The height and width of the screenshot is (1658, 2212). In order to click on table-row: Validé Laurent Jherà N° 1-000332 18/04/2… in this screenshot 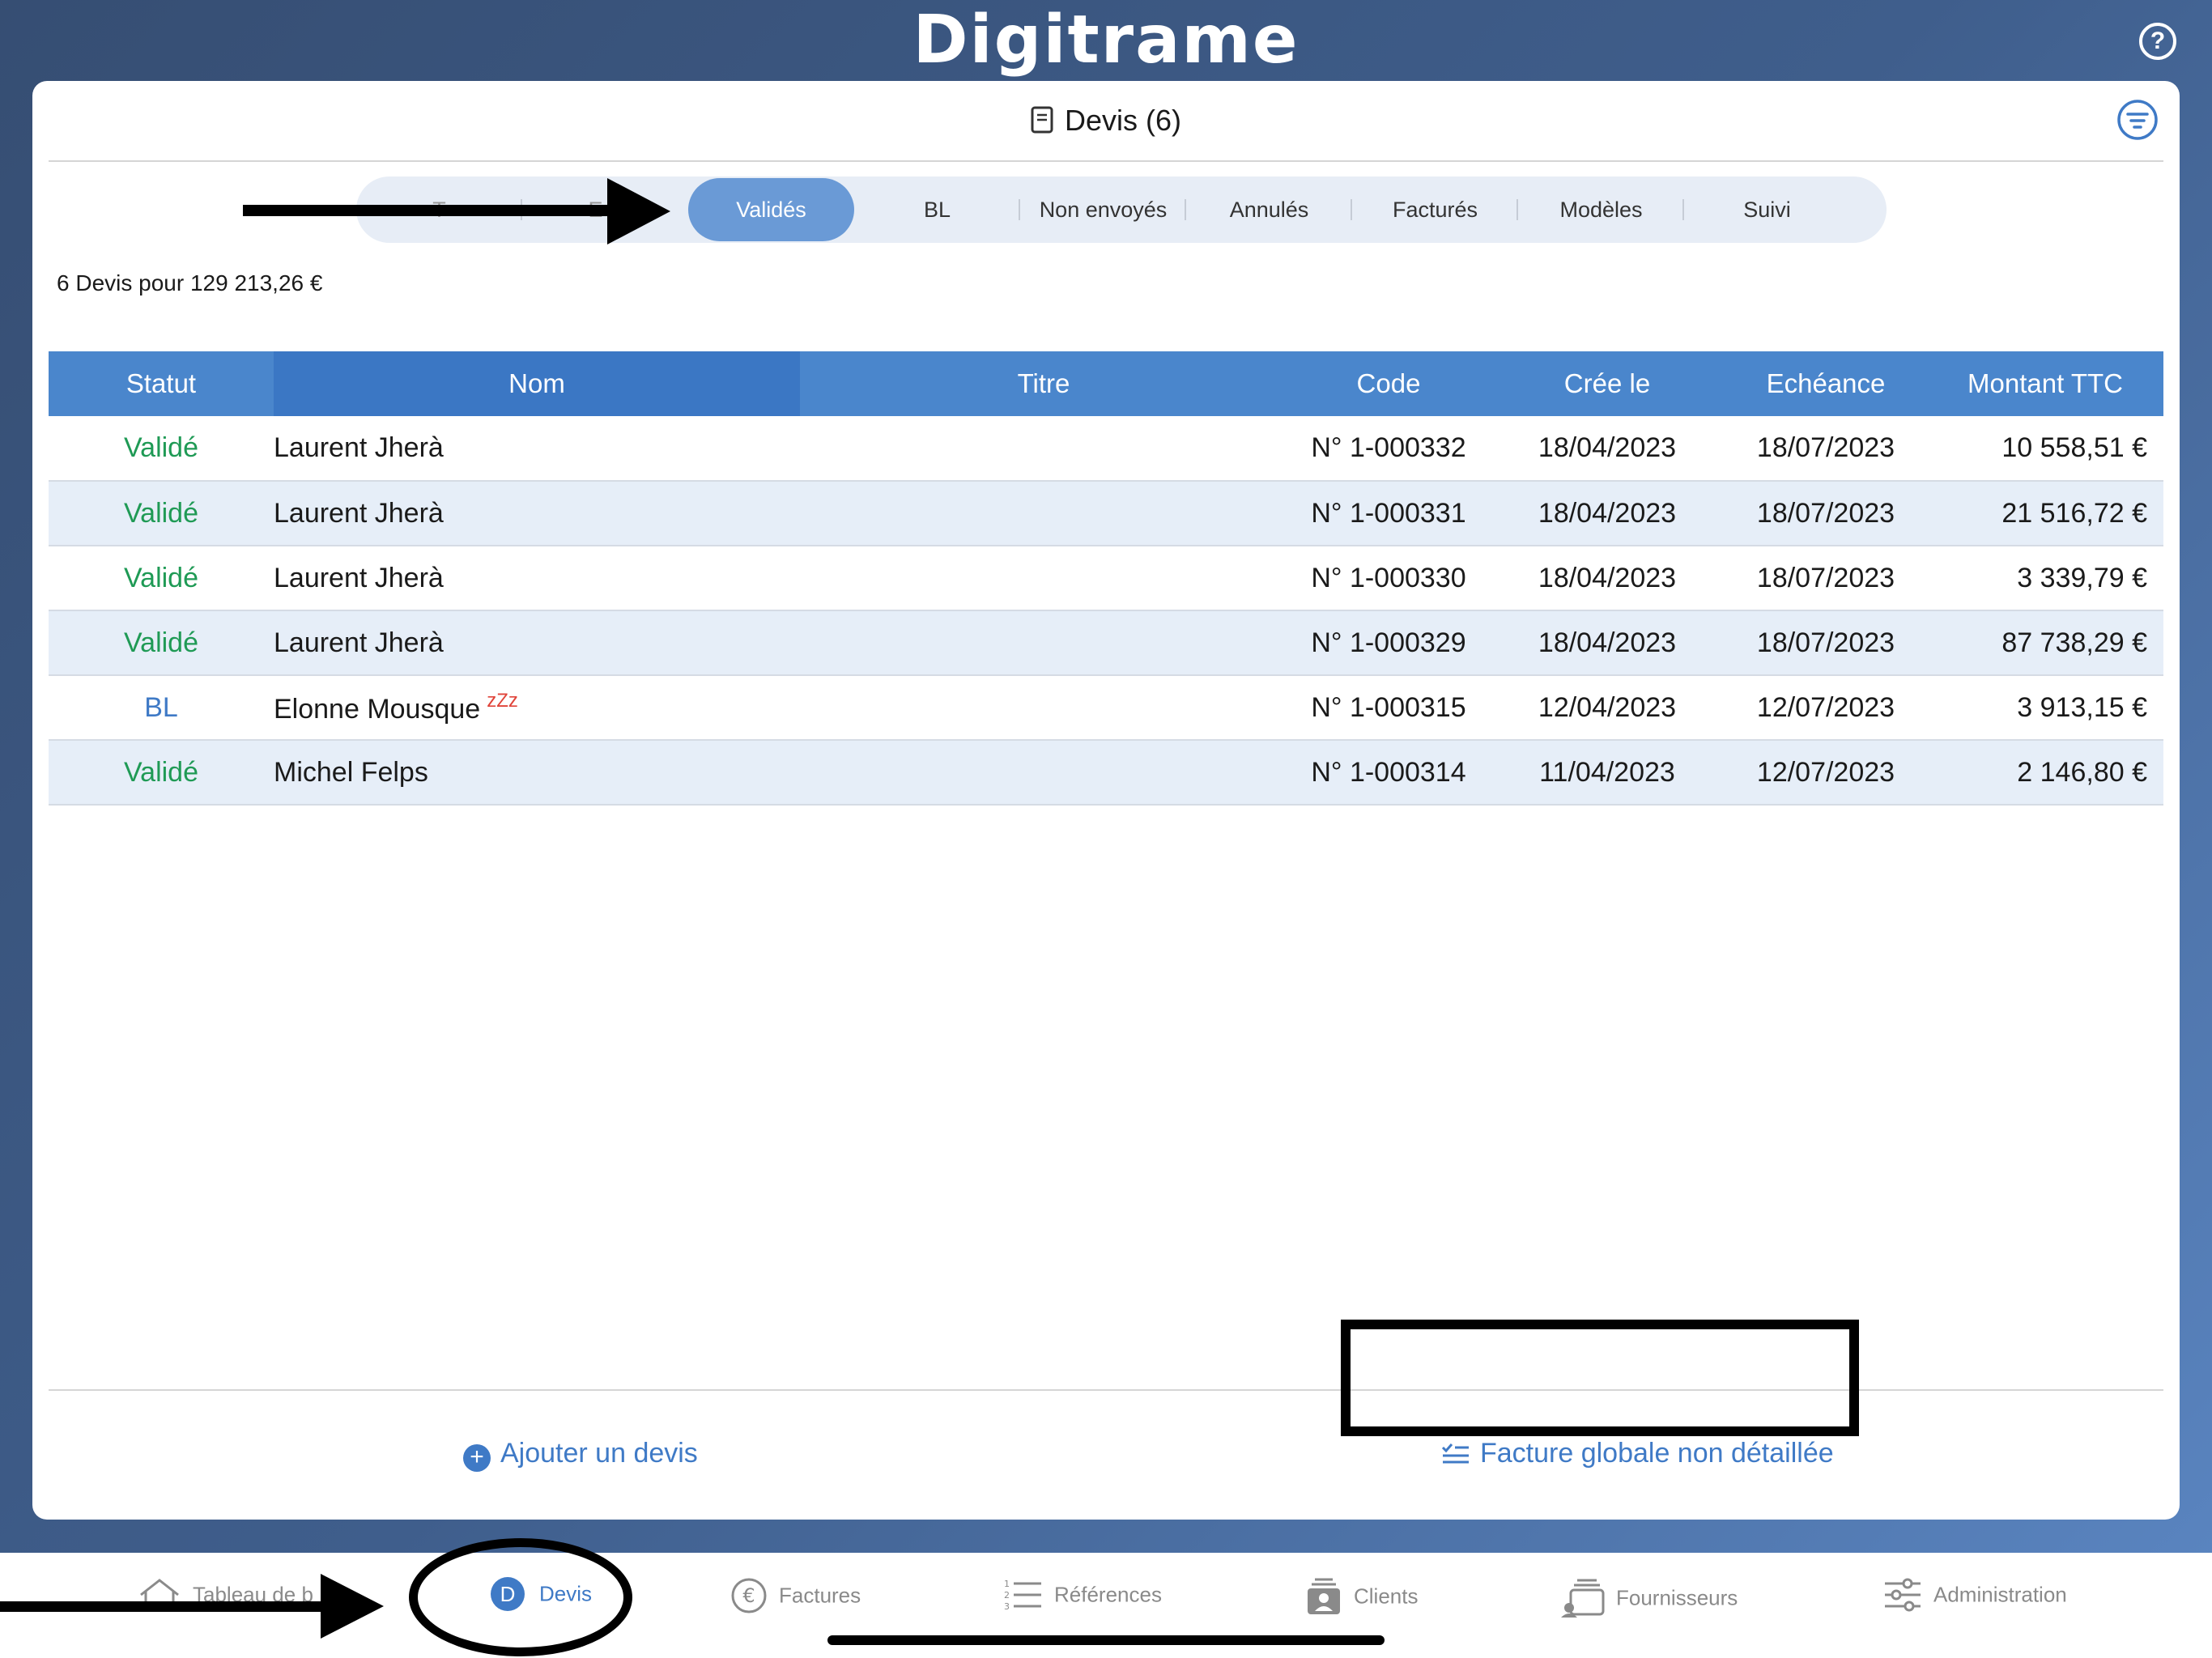, I will do `click(1106, 449)`.